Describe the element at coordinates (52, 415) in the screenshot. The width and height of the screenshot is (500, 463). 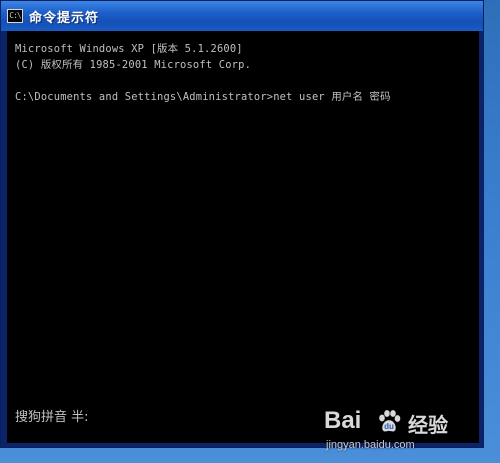
I see `ime-status-bar: 搜狗拼音 半:` at that location.